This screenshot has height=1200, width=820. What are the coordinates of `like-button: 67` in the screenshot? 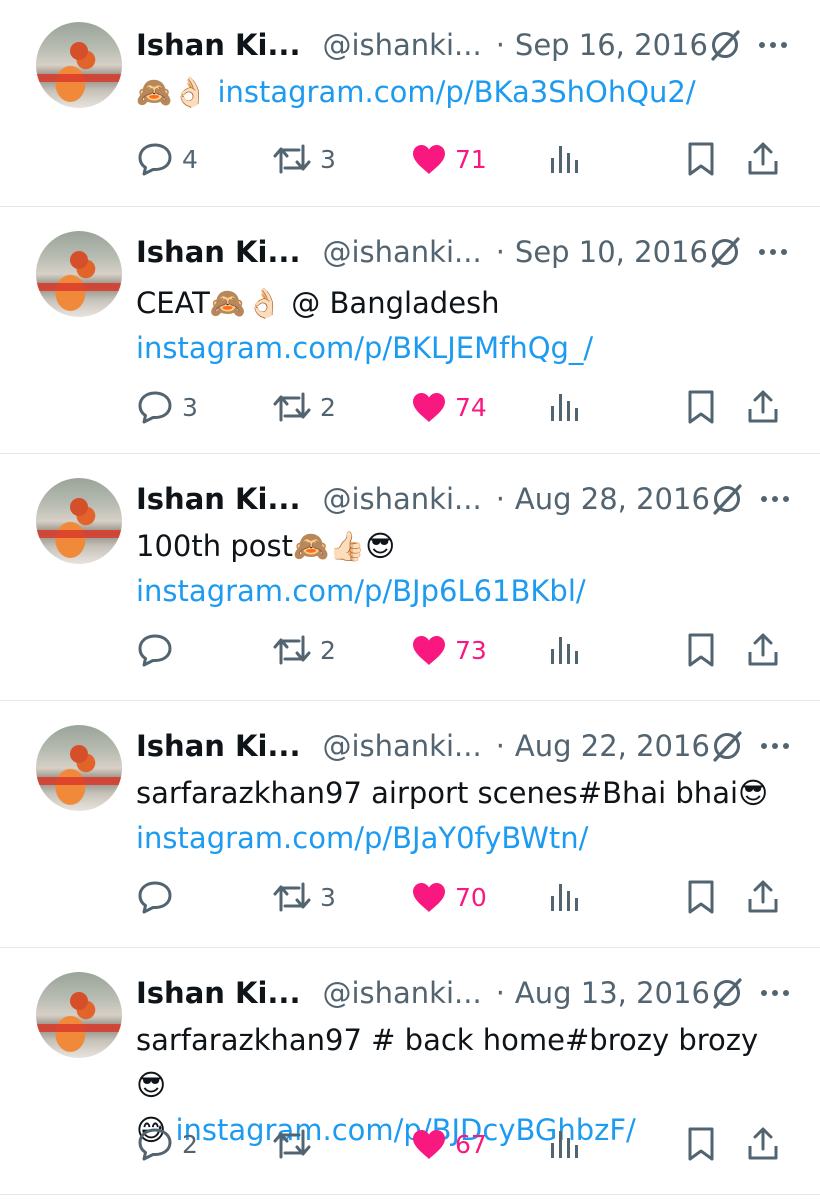 It's located at (449, 1144).